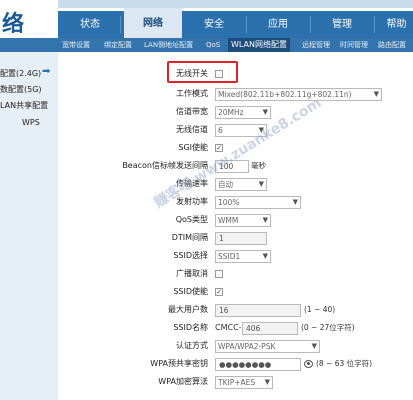  What do you see at coordinates (344, 363) in the screenshot?
I see `psk-hint: (8 ~ 63 位字符)` at bounding box center [344, 363].